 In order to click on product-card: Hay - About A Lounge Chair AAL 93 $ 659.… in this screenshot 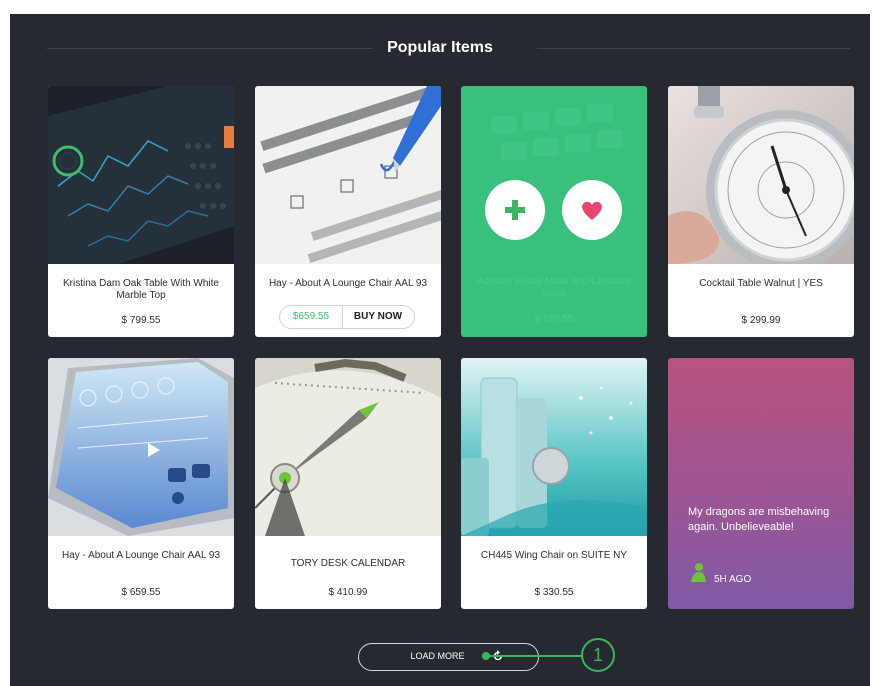, I will do `click(141, 483)`.